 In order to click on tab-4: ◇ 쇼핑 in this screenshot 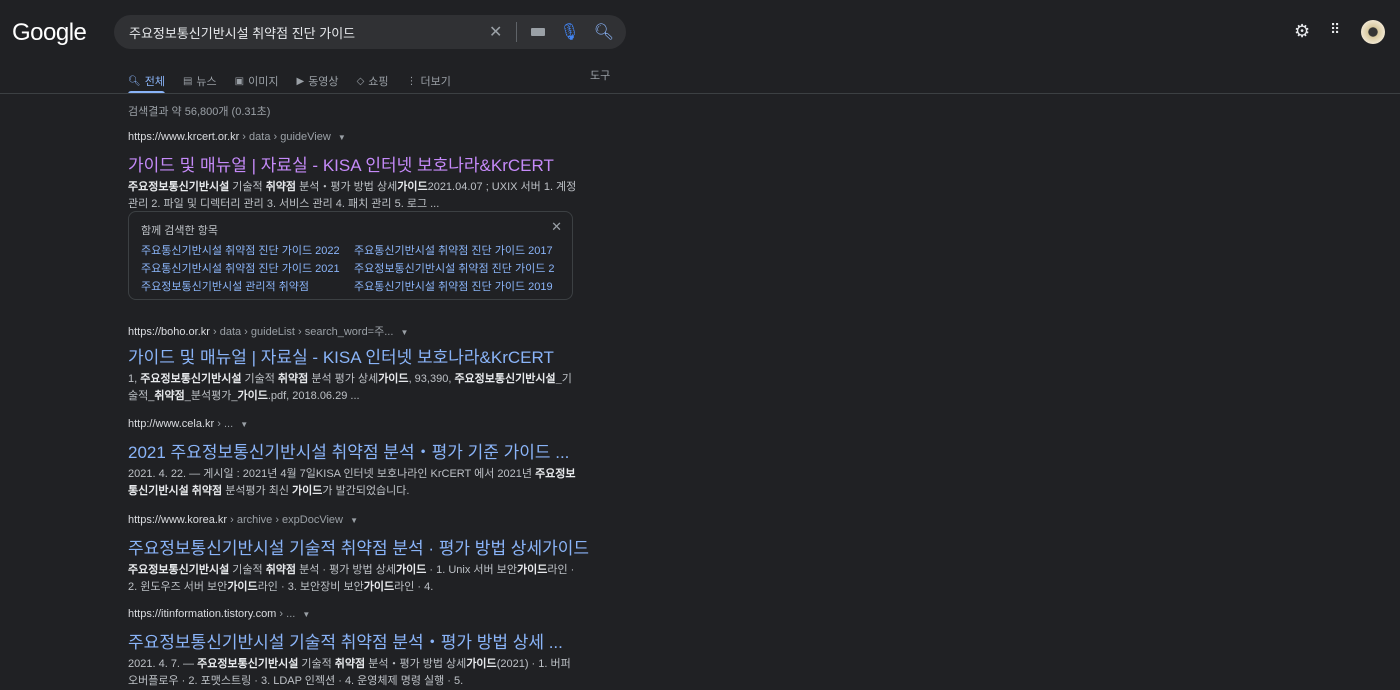, I will do `click(373, 81)`.